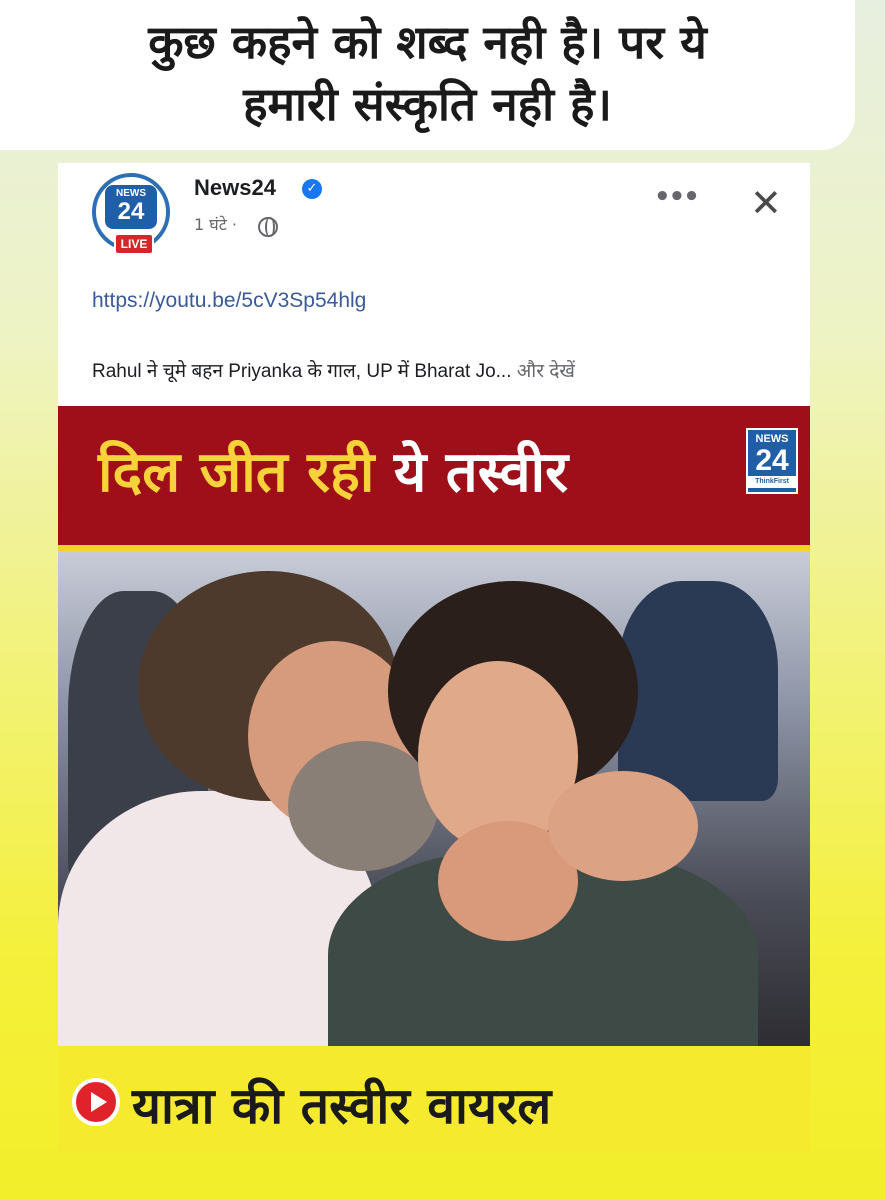  Describe the element at coordinates (268, 227) in the screenshot. I see `globe-icon` at that location.